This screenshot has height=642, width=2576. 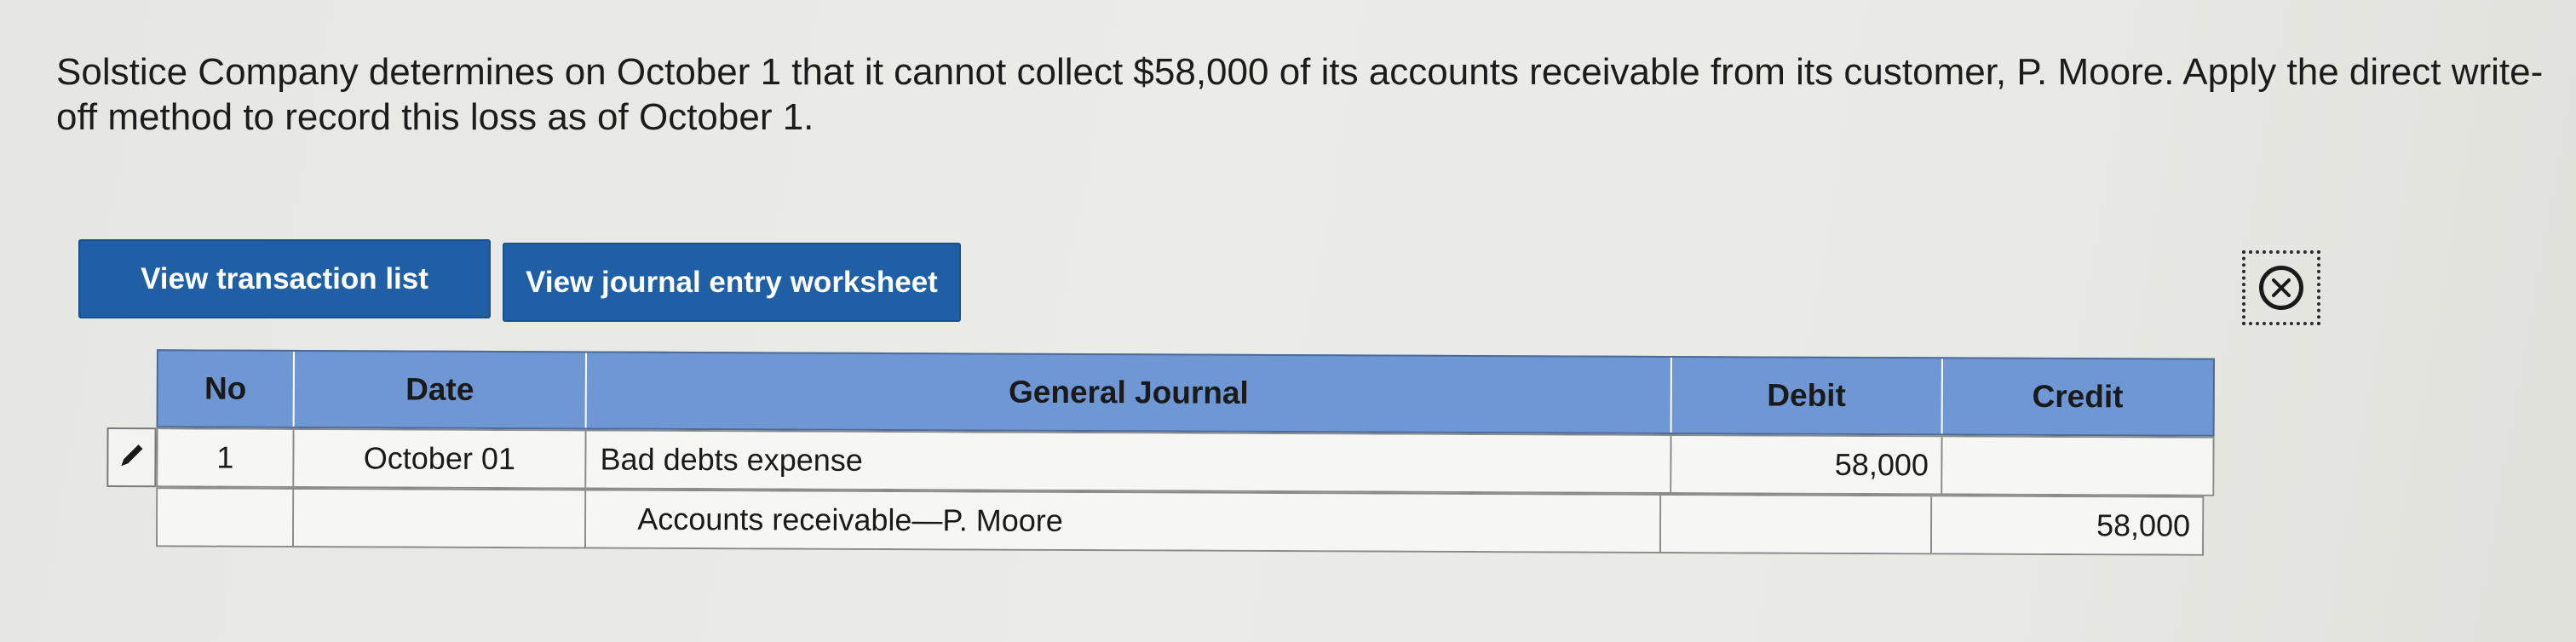 I want to click on row-debit, so click(x=1797, y=524).